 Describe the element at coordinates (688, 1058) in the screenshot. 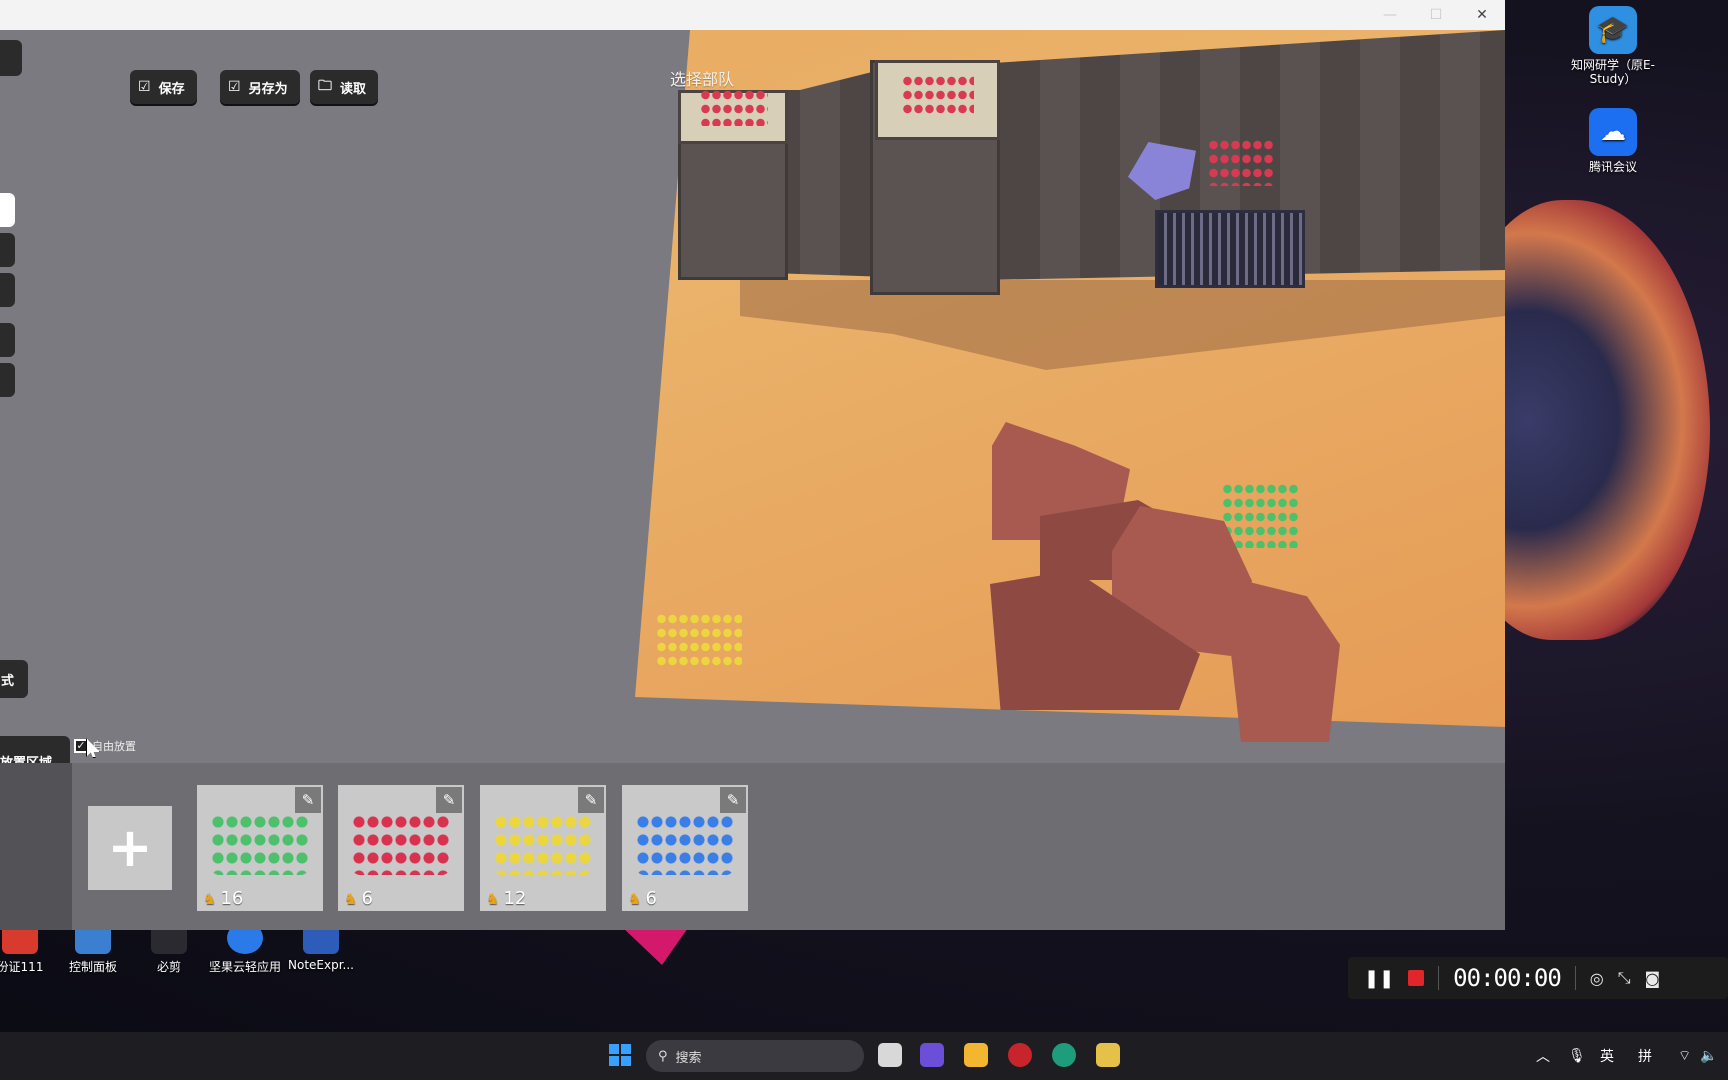

I see `search-placeholder: 搜索` at that location.